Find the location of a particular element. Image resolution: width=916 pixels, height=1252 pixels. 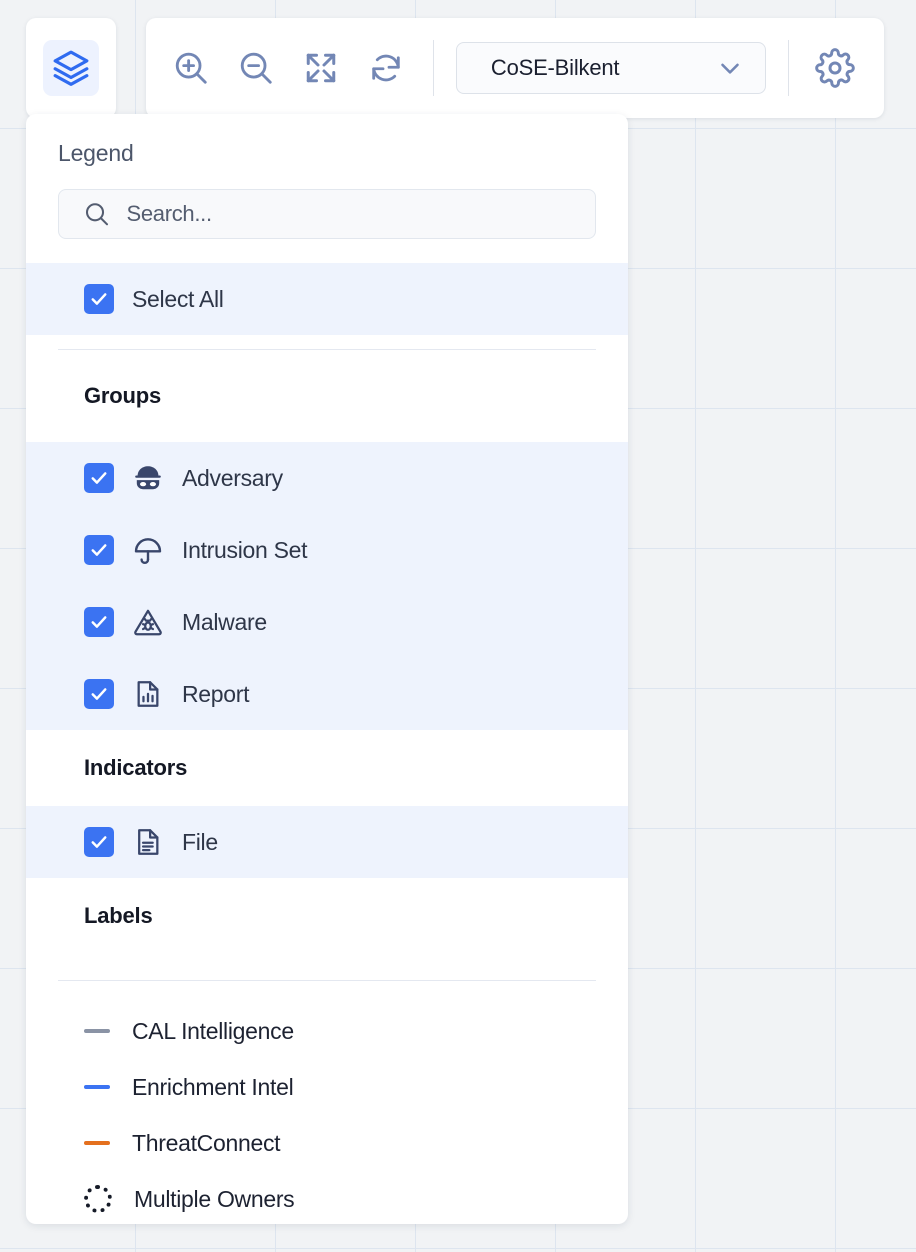

refresh-icon is located at coordinates (386, 68).